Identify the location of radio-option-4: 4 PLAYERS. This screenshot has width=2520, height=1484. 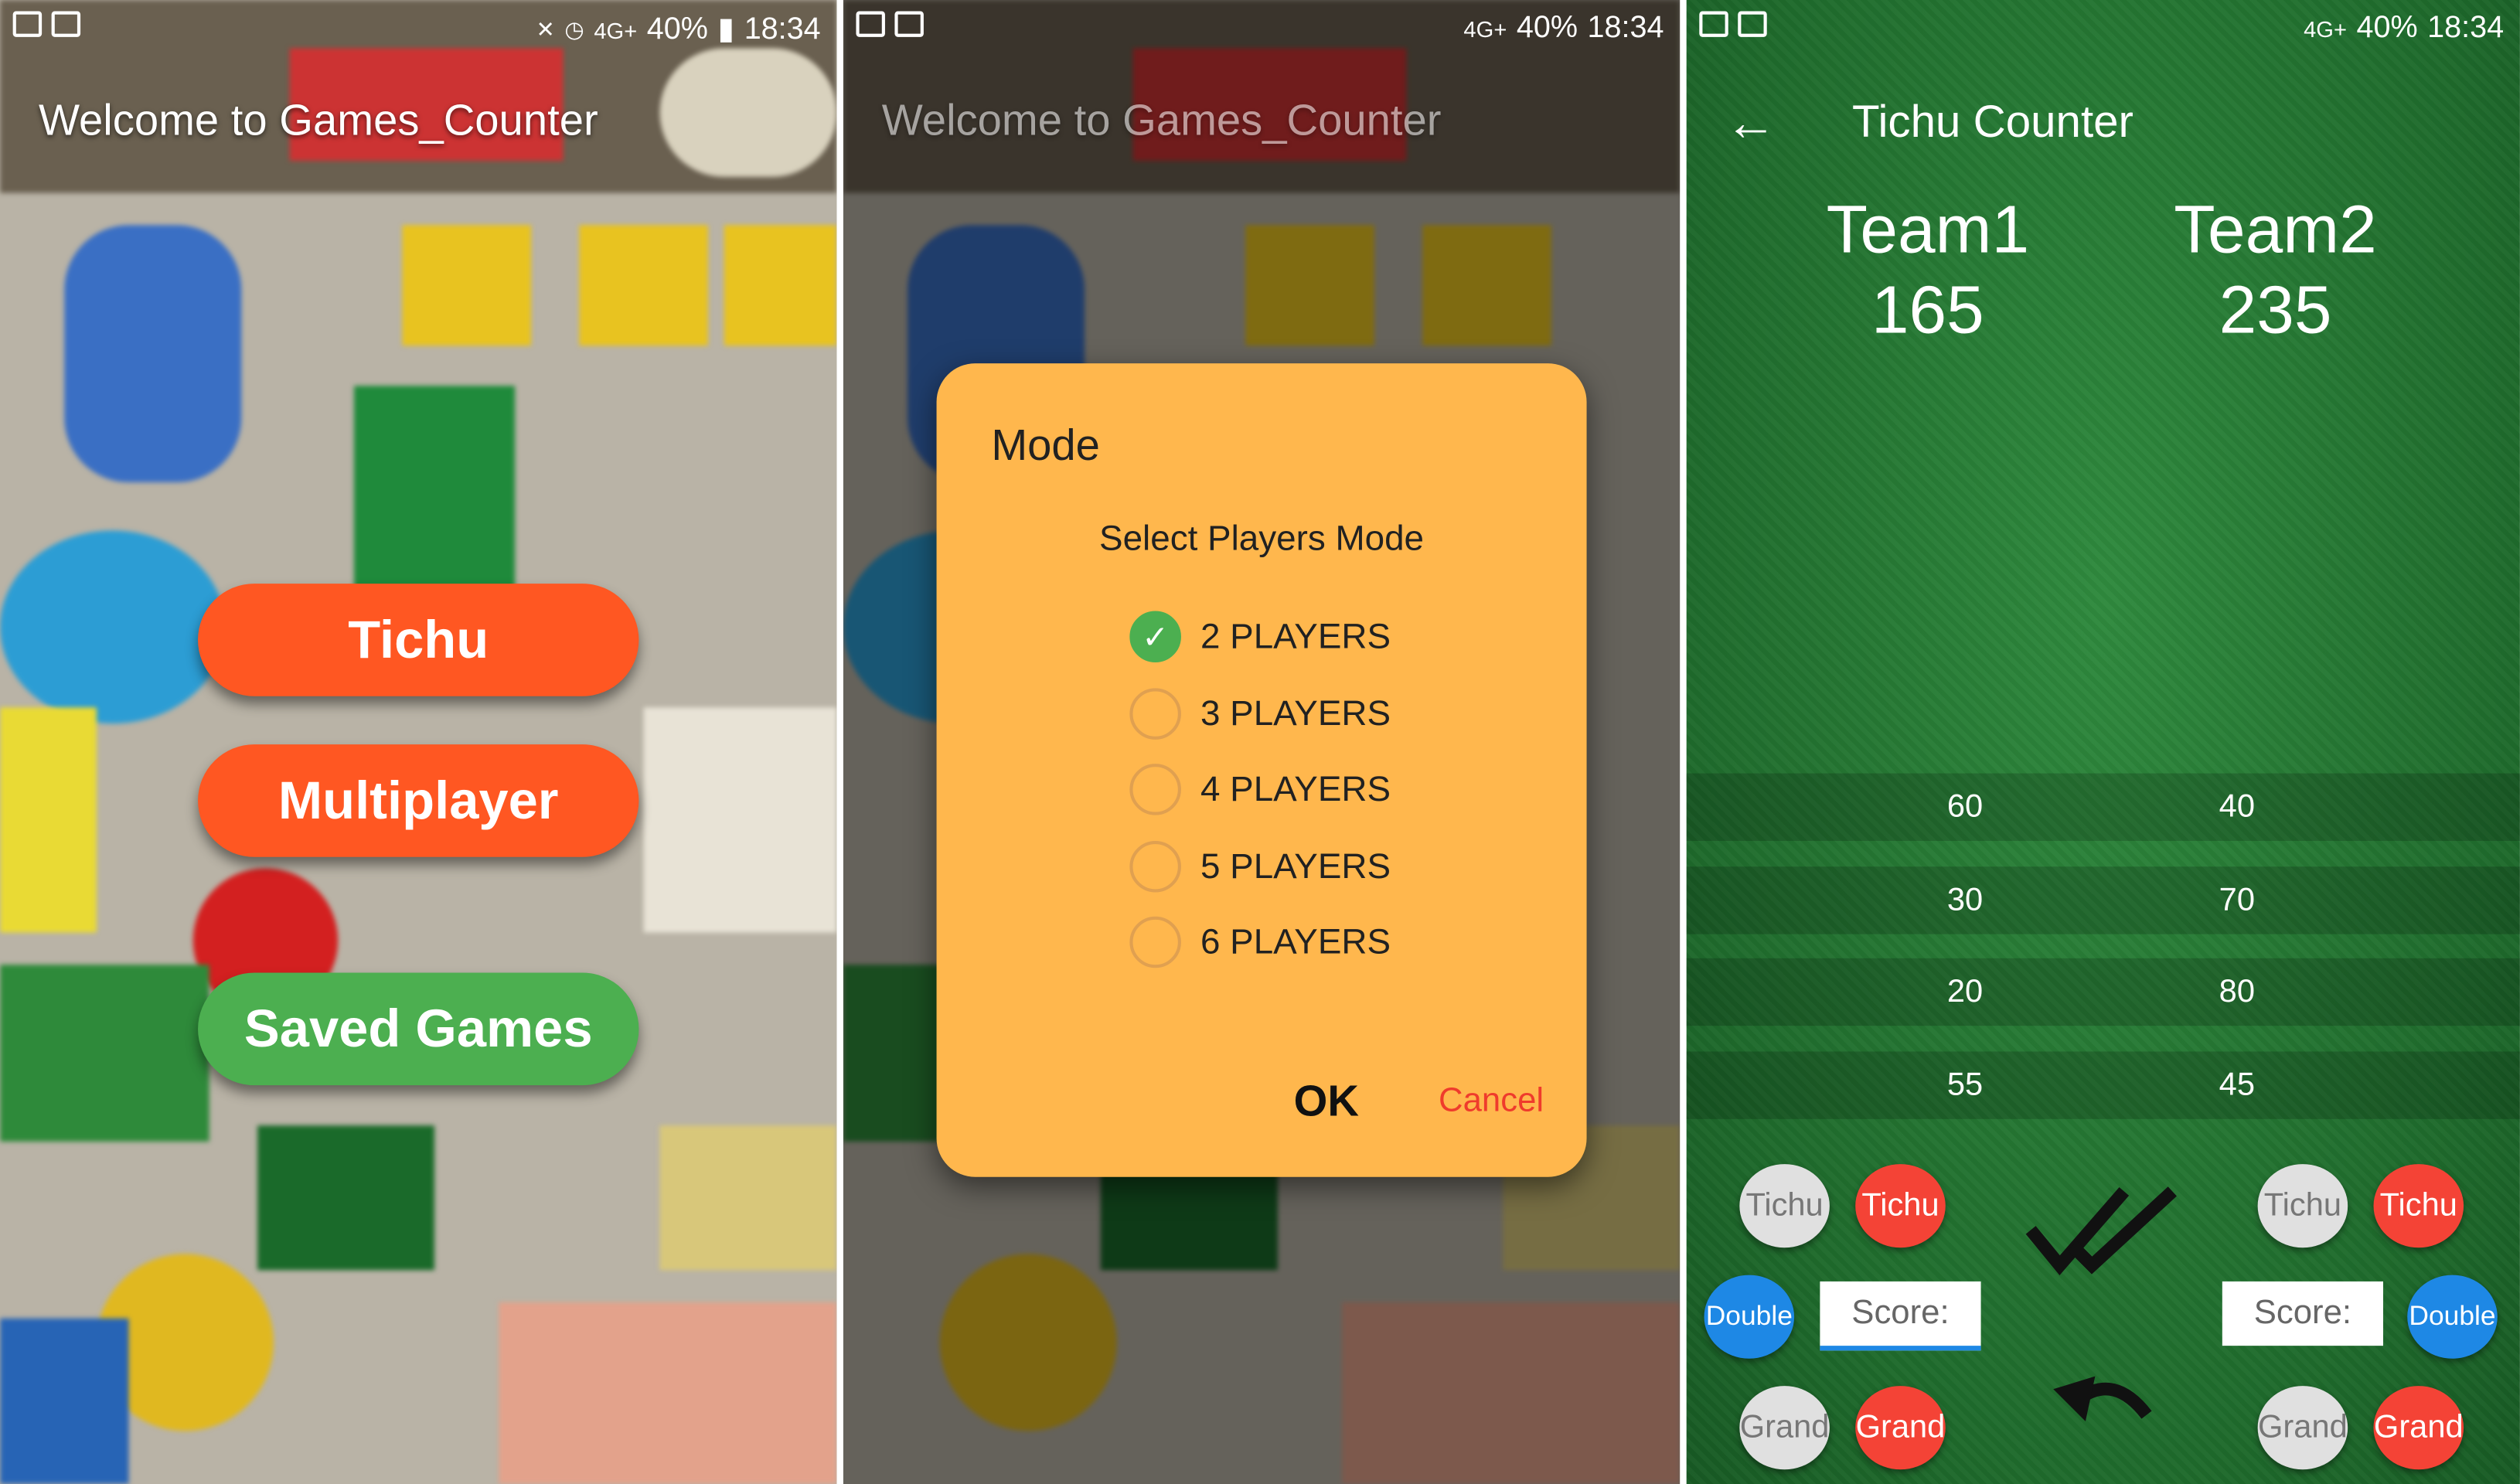
(1260, 789).